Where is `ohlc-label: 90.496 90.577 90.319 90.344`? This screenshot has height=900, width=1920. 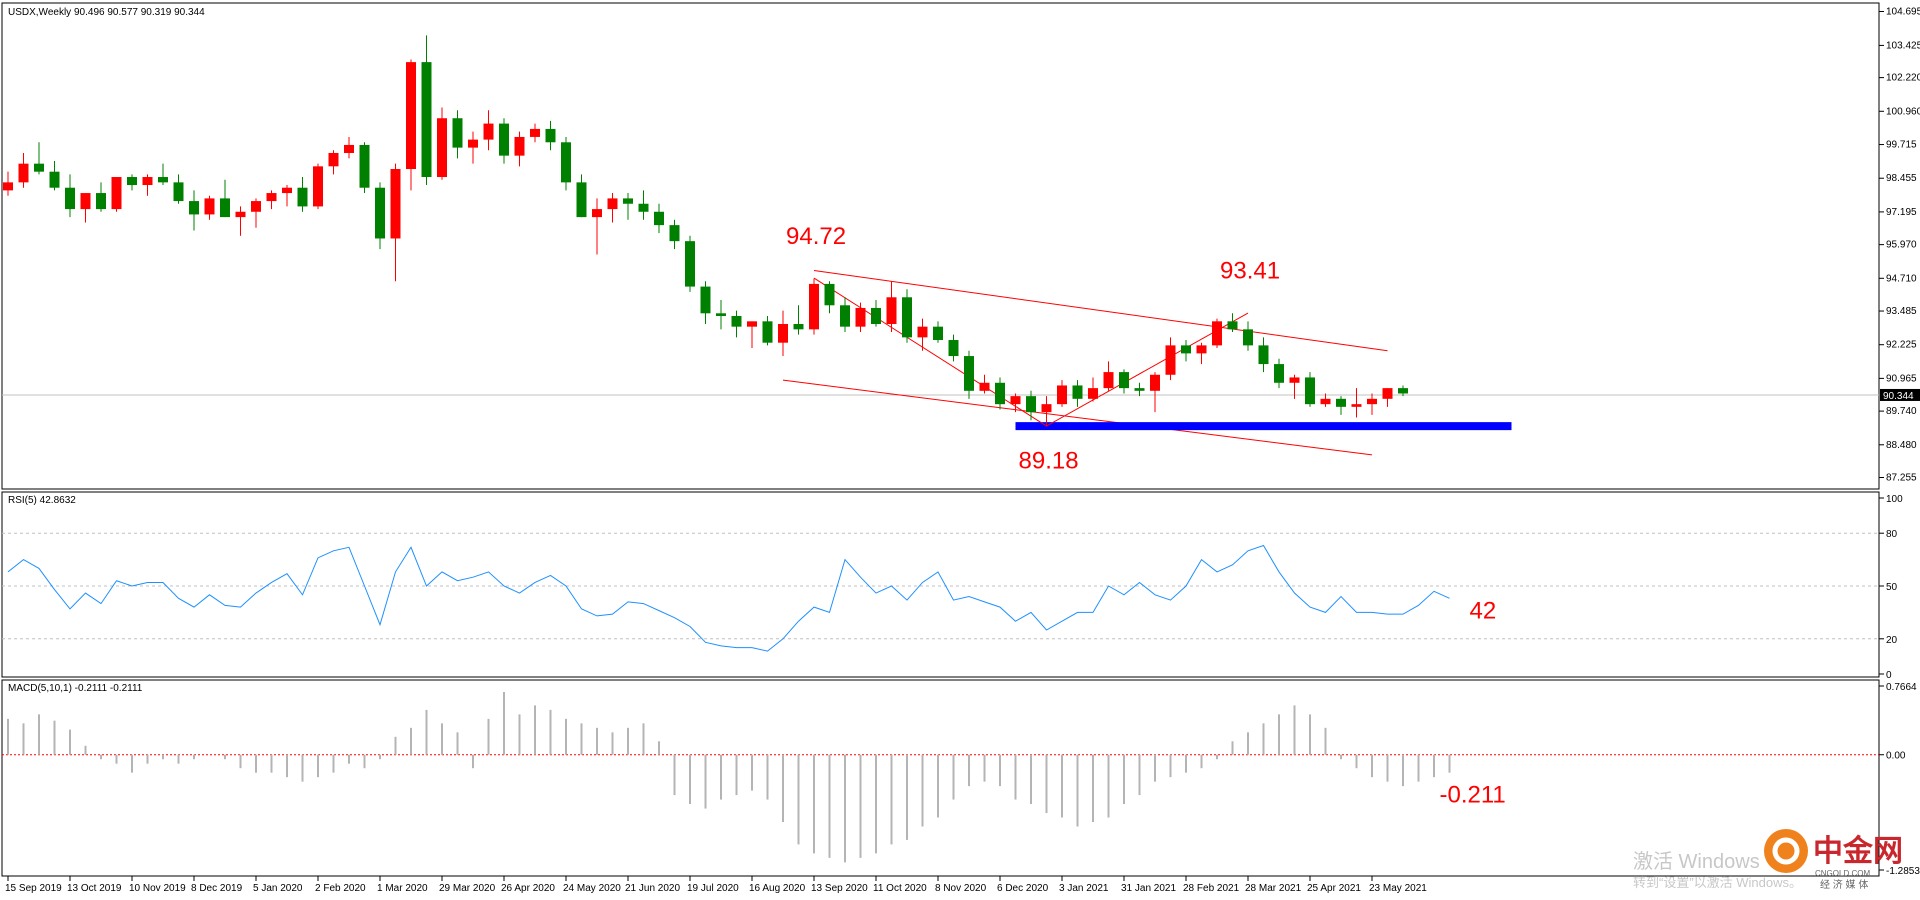
ohlc-label: 90.496 90.577 90.319 90.344 is located at coordinates (139, 12).